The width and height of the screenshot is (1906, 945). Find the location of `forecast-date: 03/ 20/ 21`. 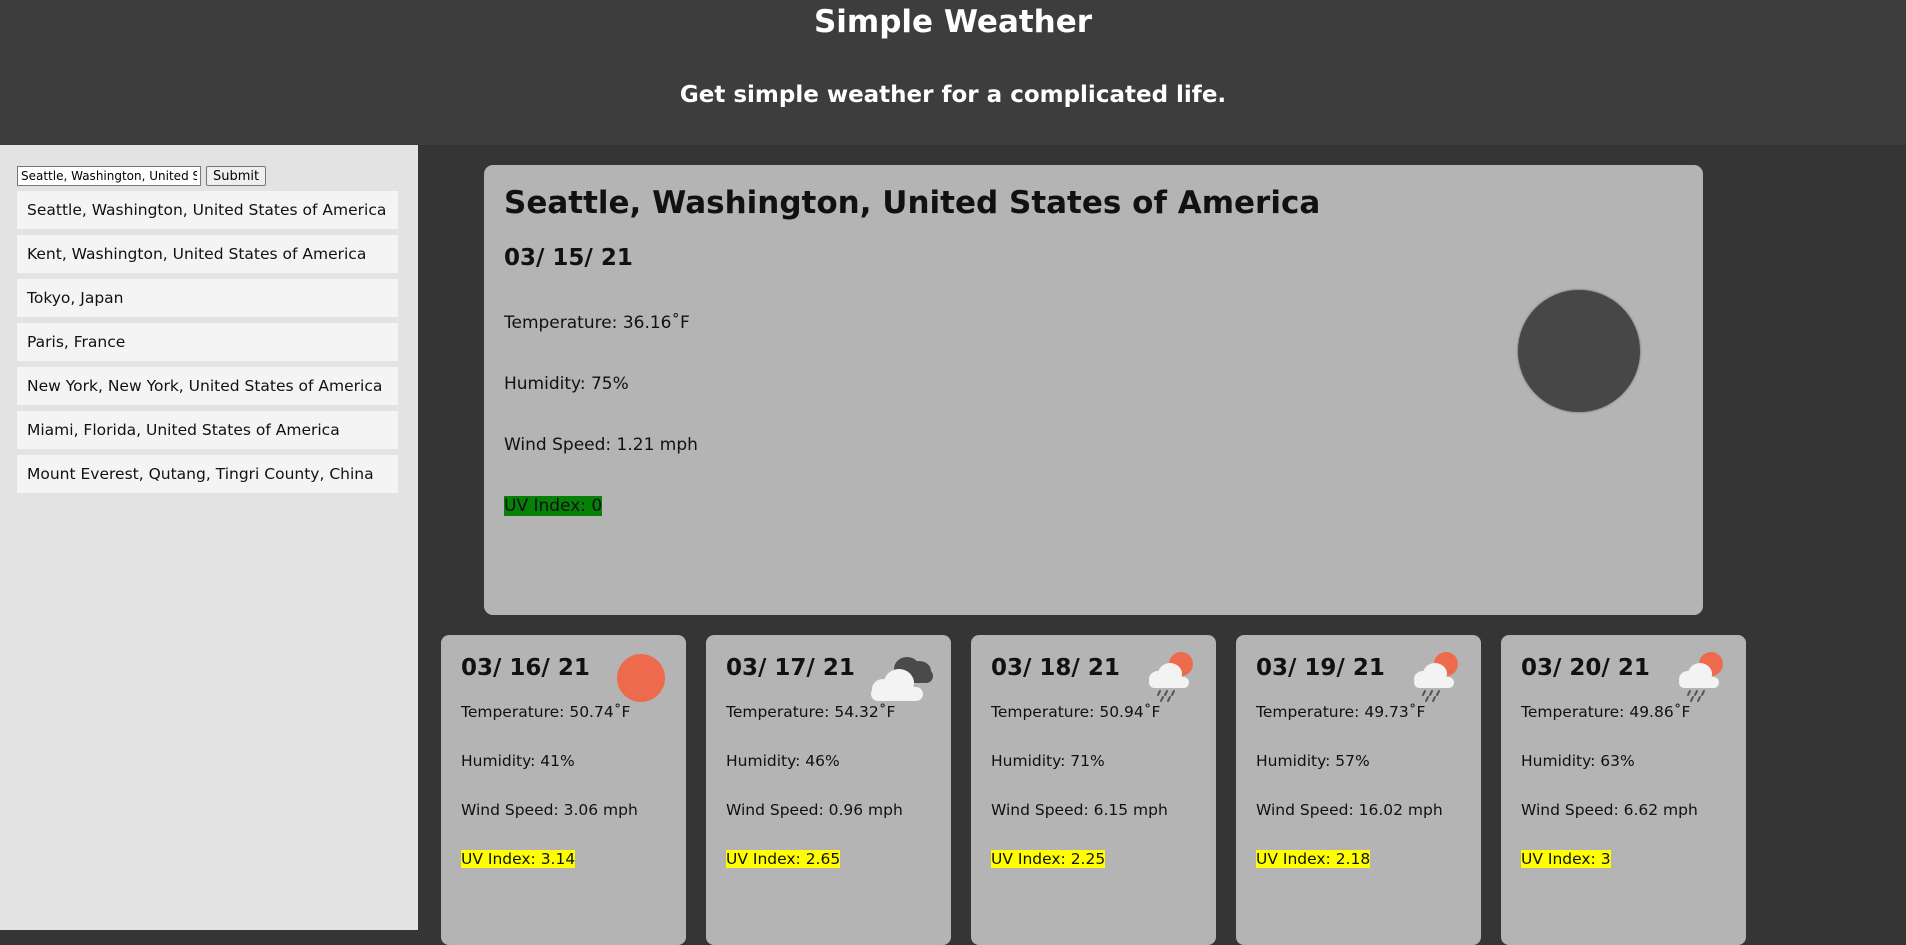

forecast-date: 03/ 20/ 21 is located at coordinates (1585, 668).